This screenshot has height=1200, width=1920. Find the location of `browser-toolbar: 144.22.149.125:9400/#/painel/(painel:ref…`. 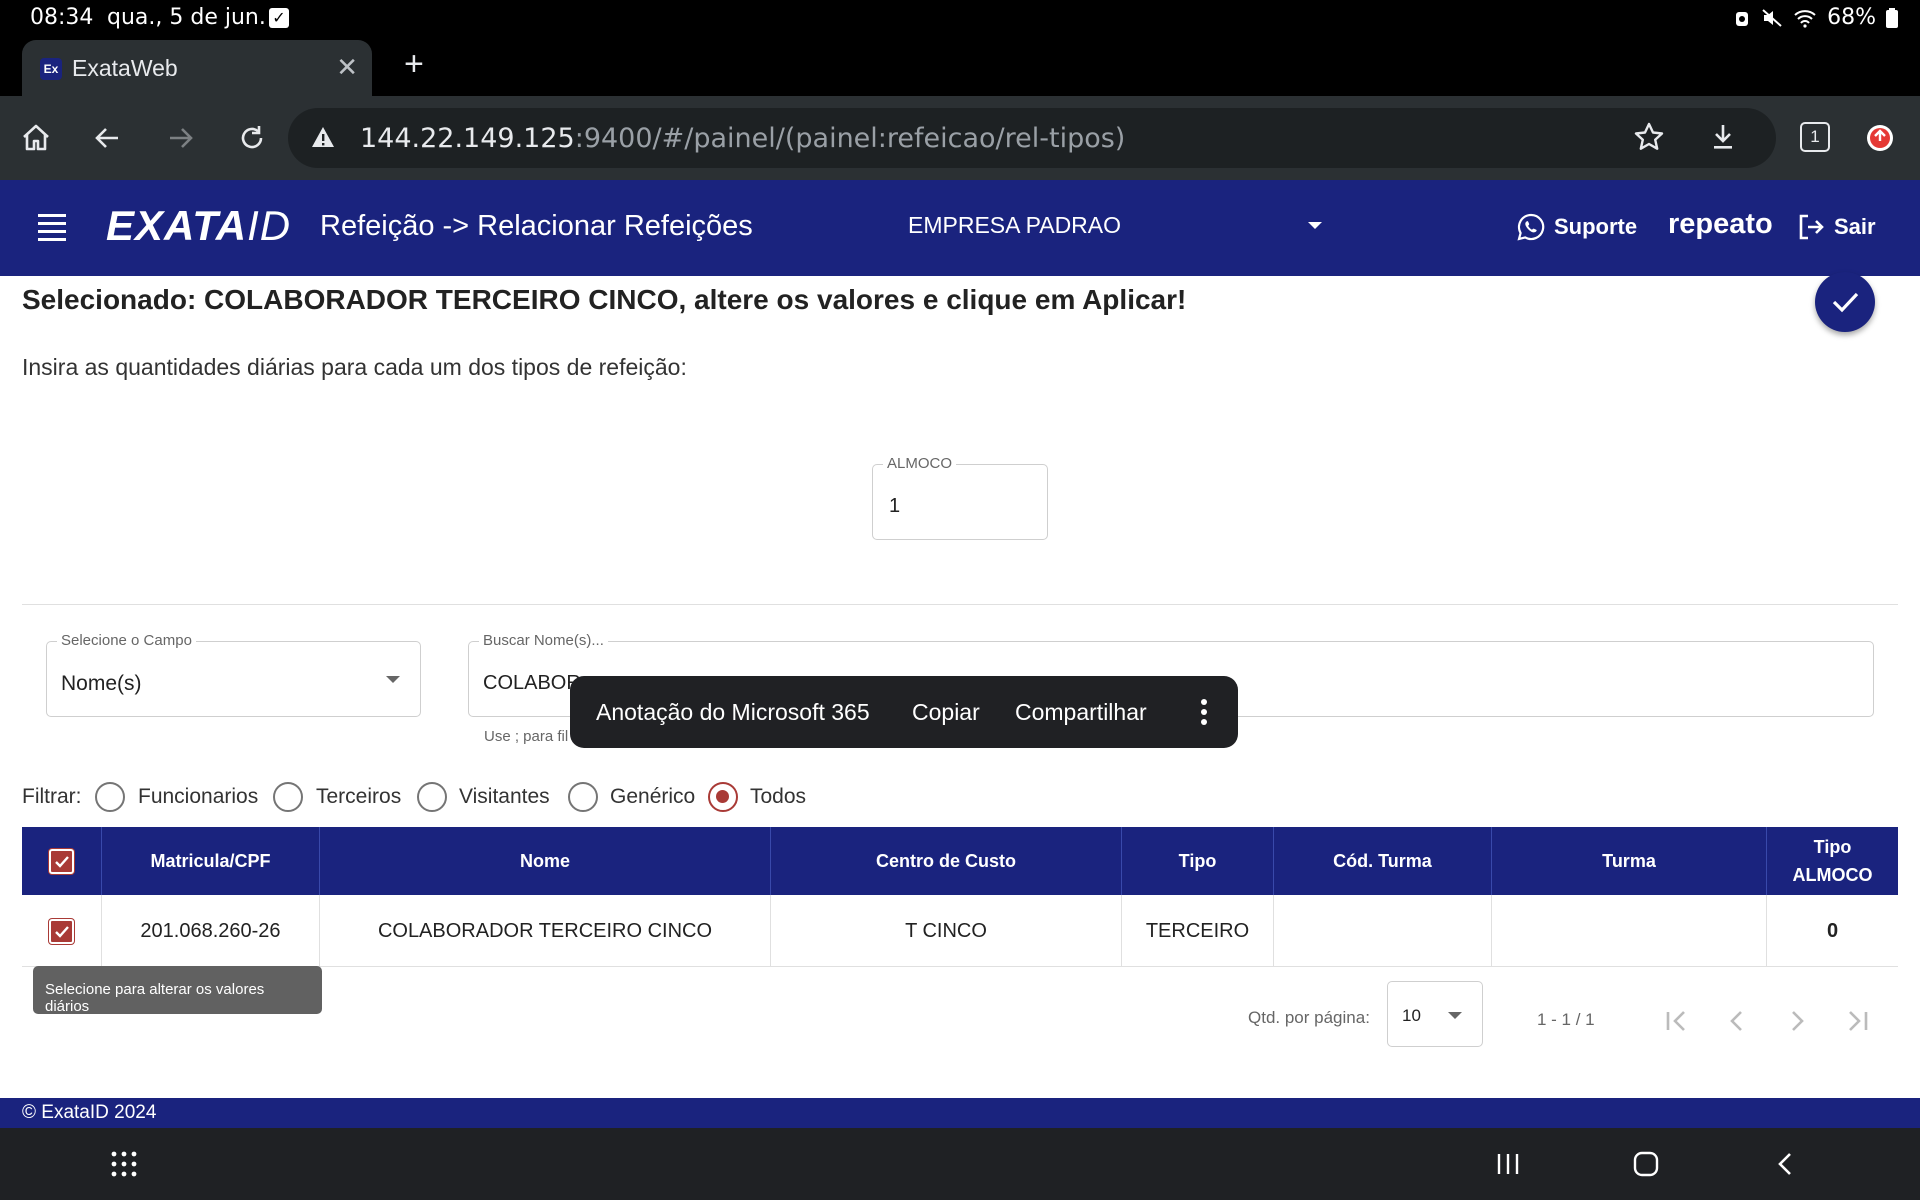

browser-toolbar: 144.22.149.125:9400/#/painel/(painel:ref… is located at coordinates (960, 138).